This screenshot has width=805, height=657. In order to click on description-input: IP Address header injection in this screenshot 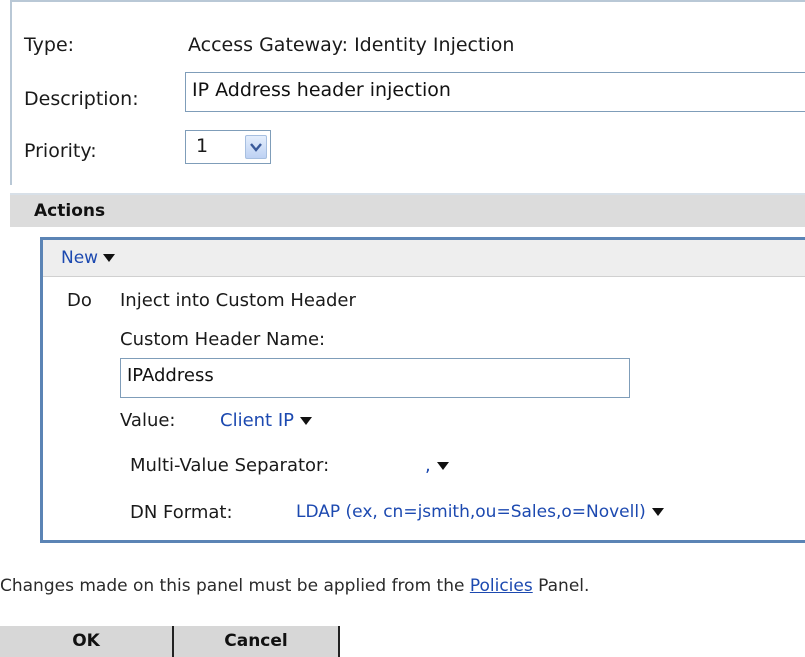, I will do `click(495, 92)`.